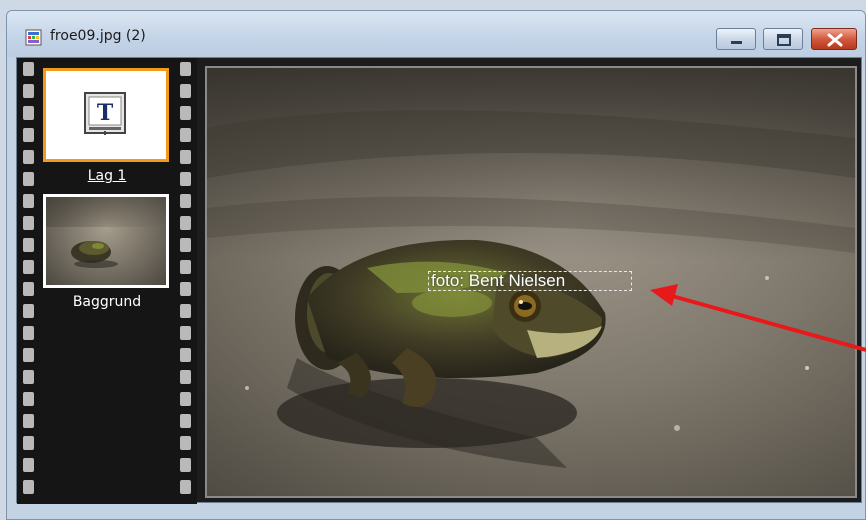 The image size is (866, 520). What do you see at coordinates (33, 37) in the screenshot?
I see `image-file-icon` at bounding box center [33, 37].